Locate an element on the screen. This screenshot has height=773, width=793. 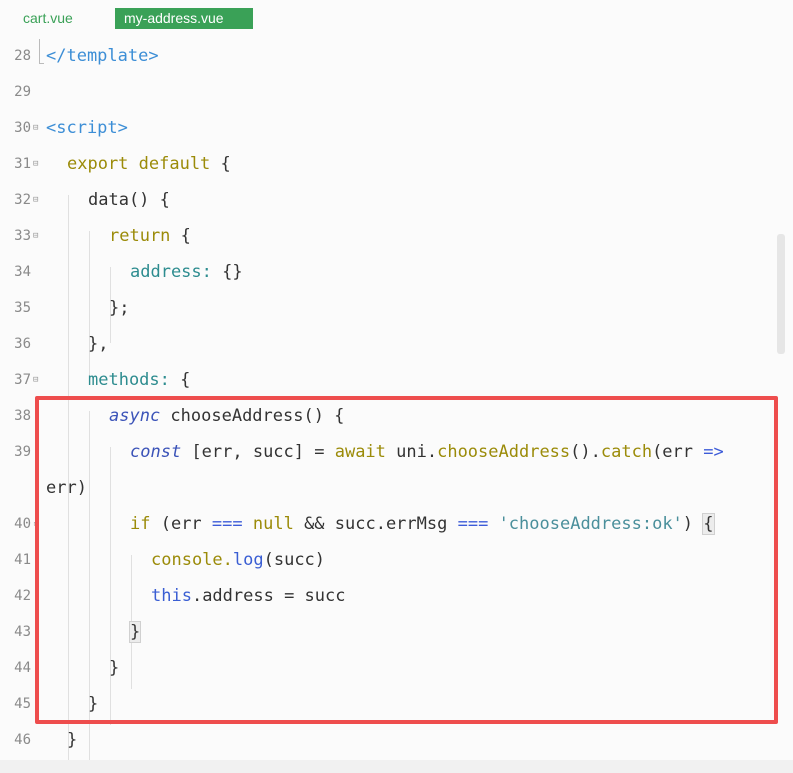
line-number: 30 is located at coordinates (22, 128).